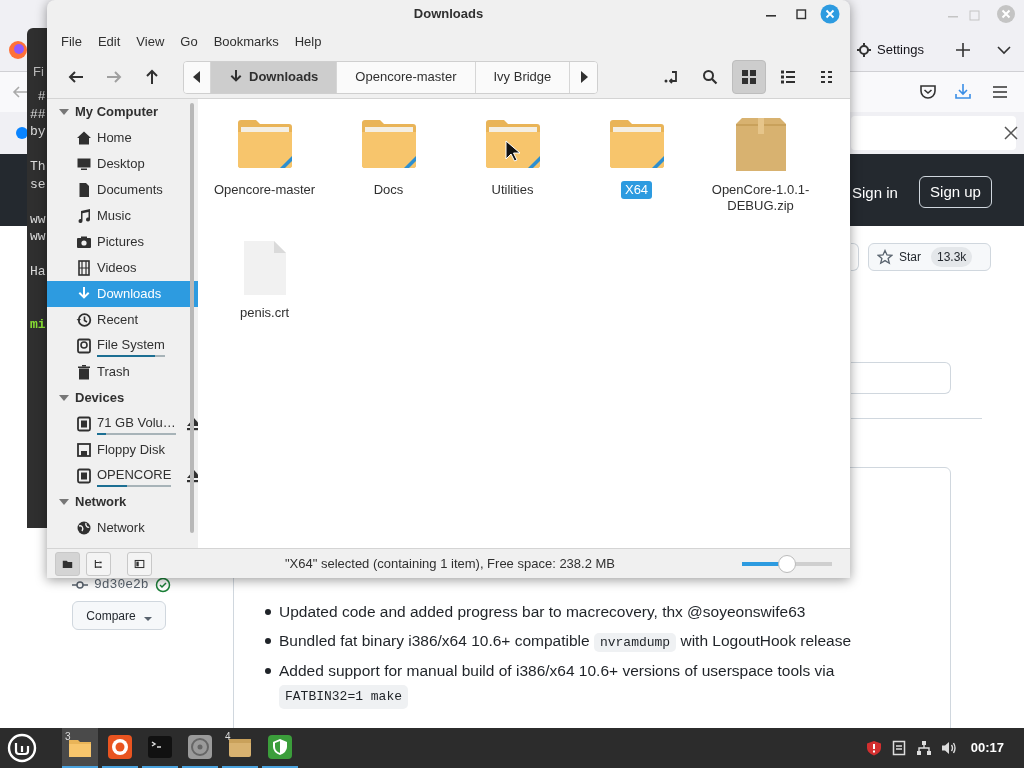  What do you see at coordinates (948, 748) in the screenshot?
I see `volume-icon` at bounding box center [948, 748].